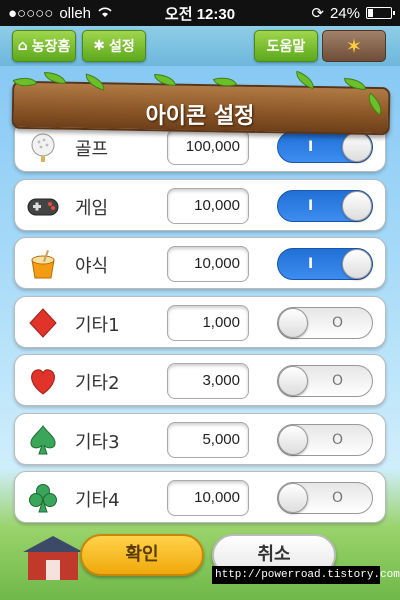 This screenshot has width=400, height=600. Describe the element at coordinates (75, 13) in the screenshot. I see `carrier-name: olleh` at that location.